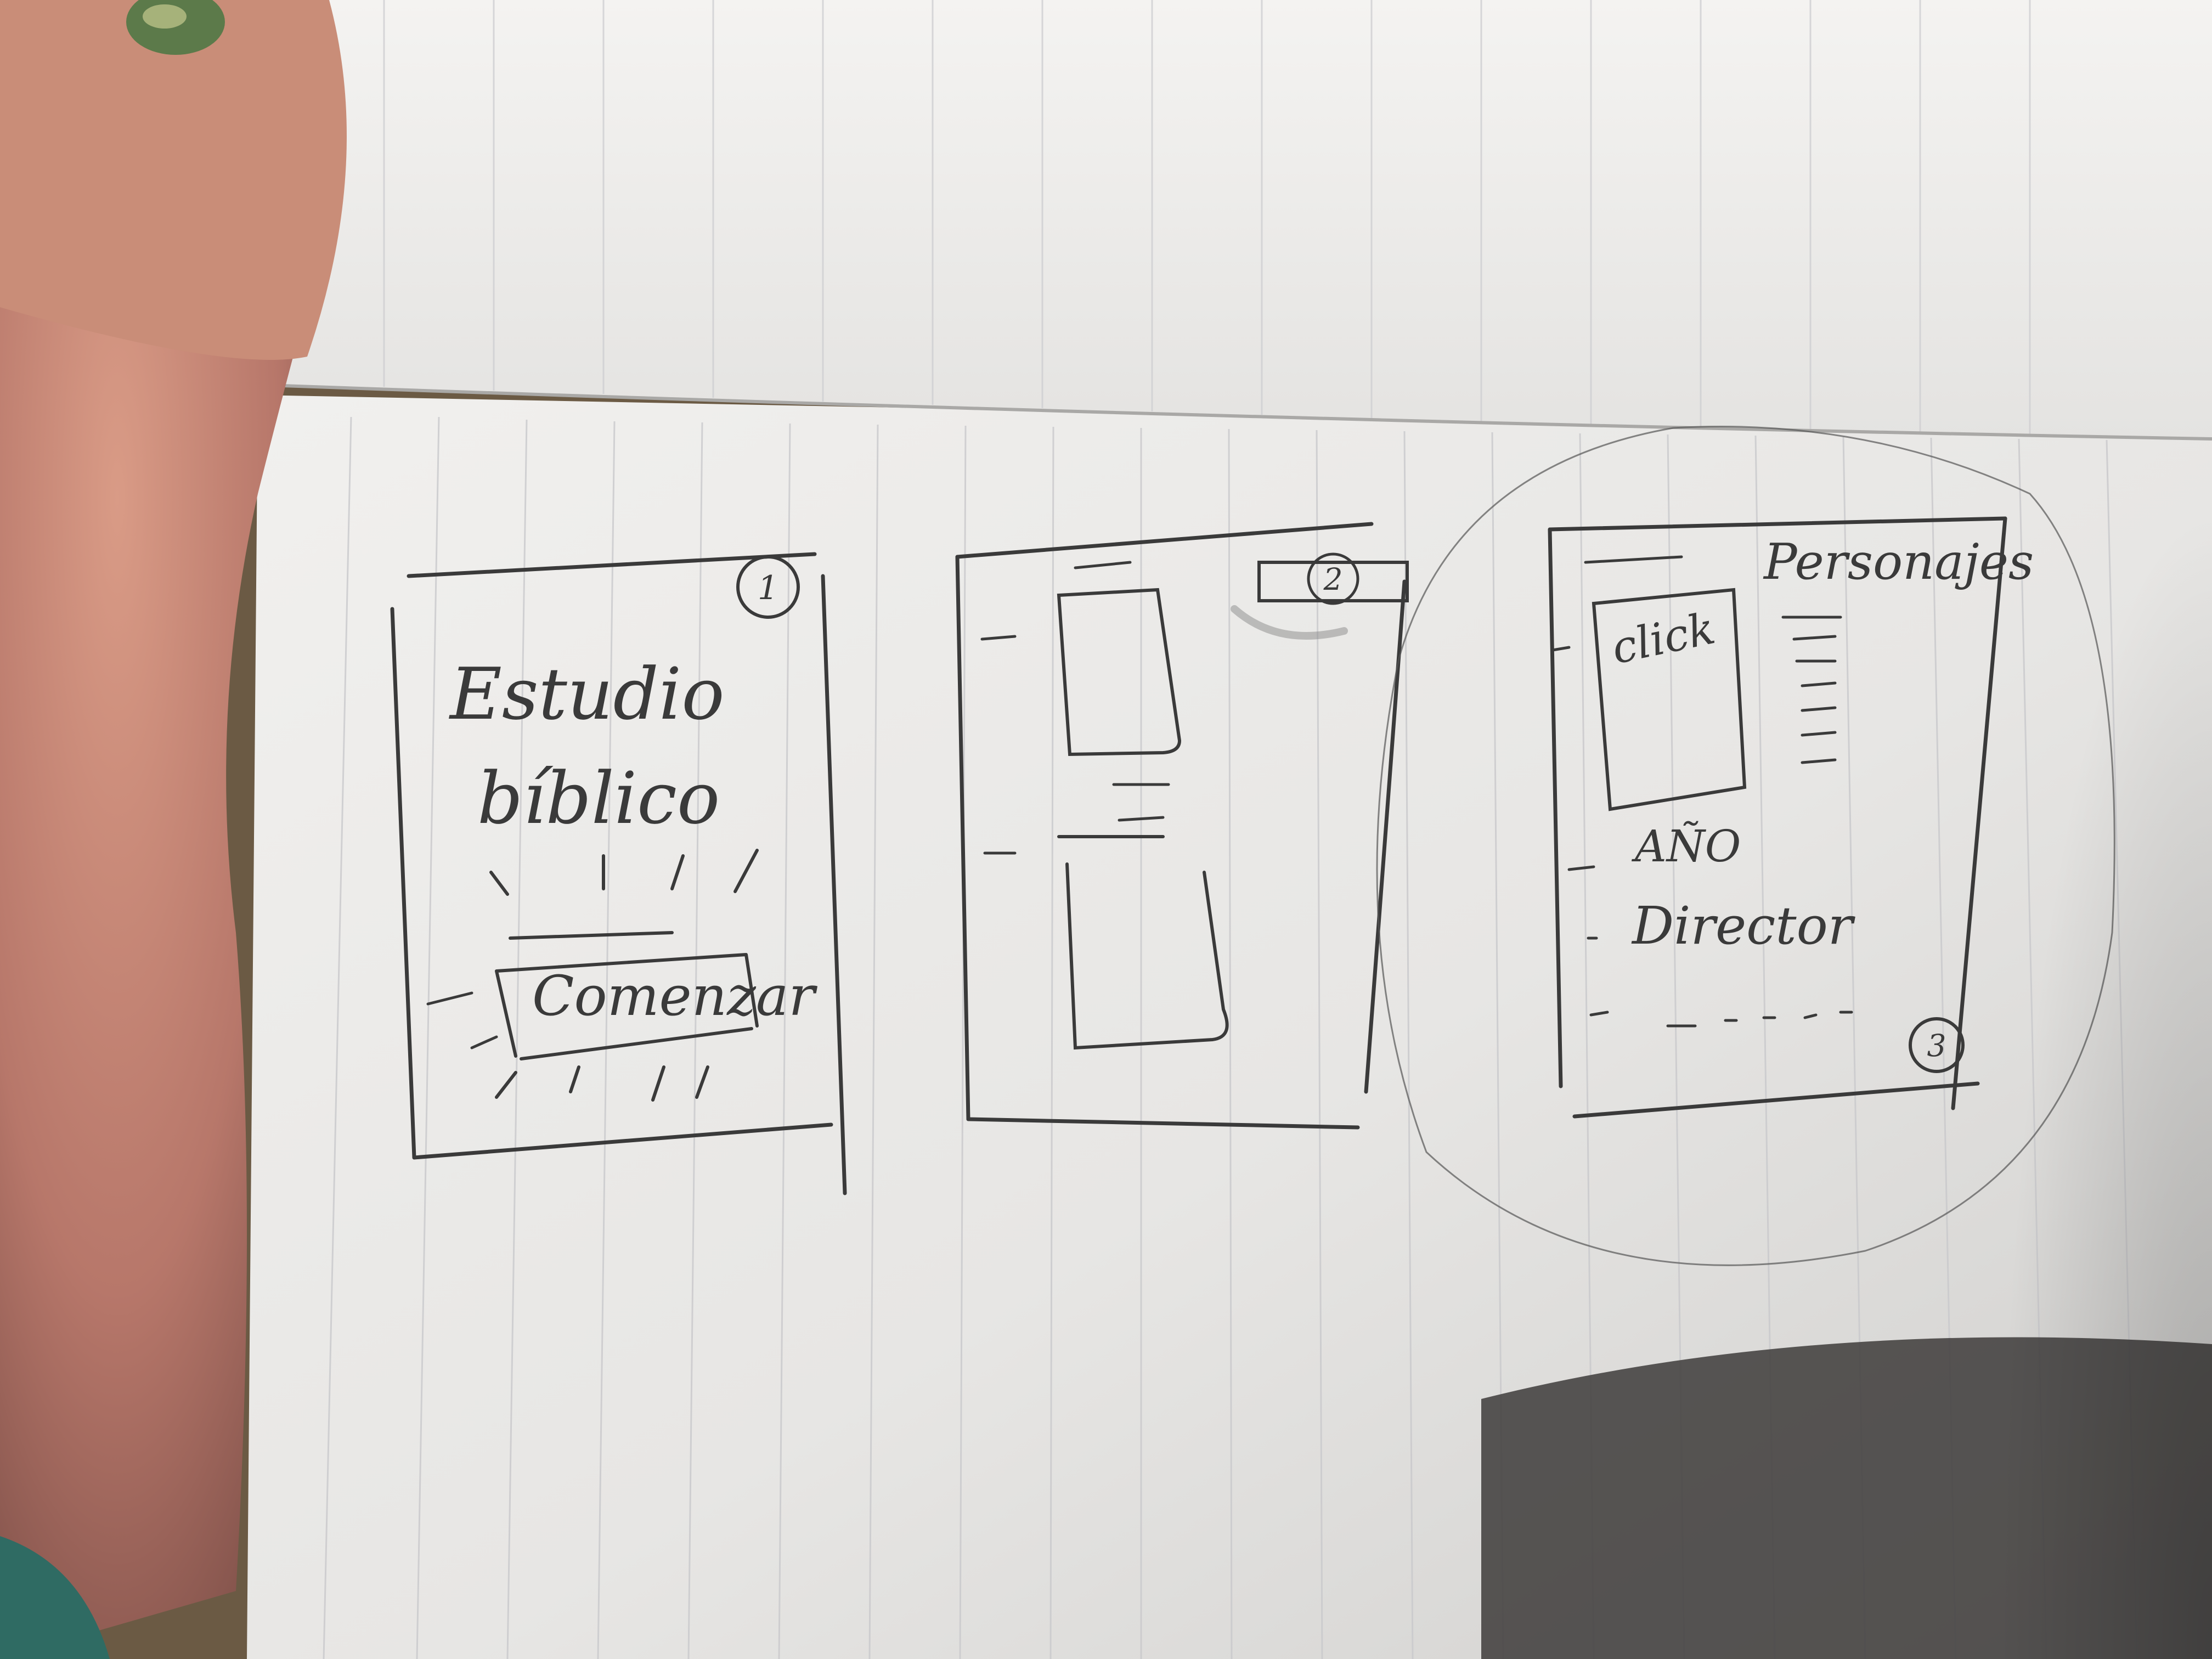 Image resolution: width=2212 pixels, height=1659 pixels. What do you see at coordinates (587, 694) in the screenshot?
I see `app-title-line1: Estudio` at bounding box center [587, 694].